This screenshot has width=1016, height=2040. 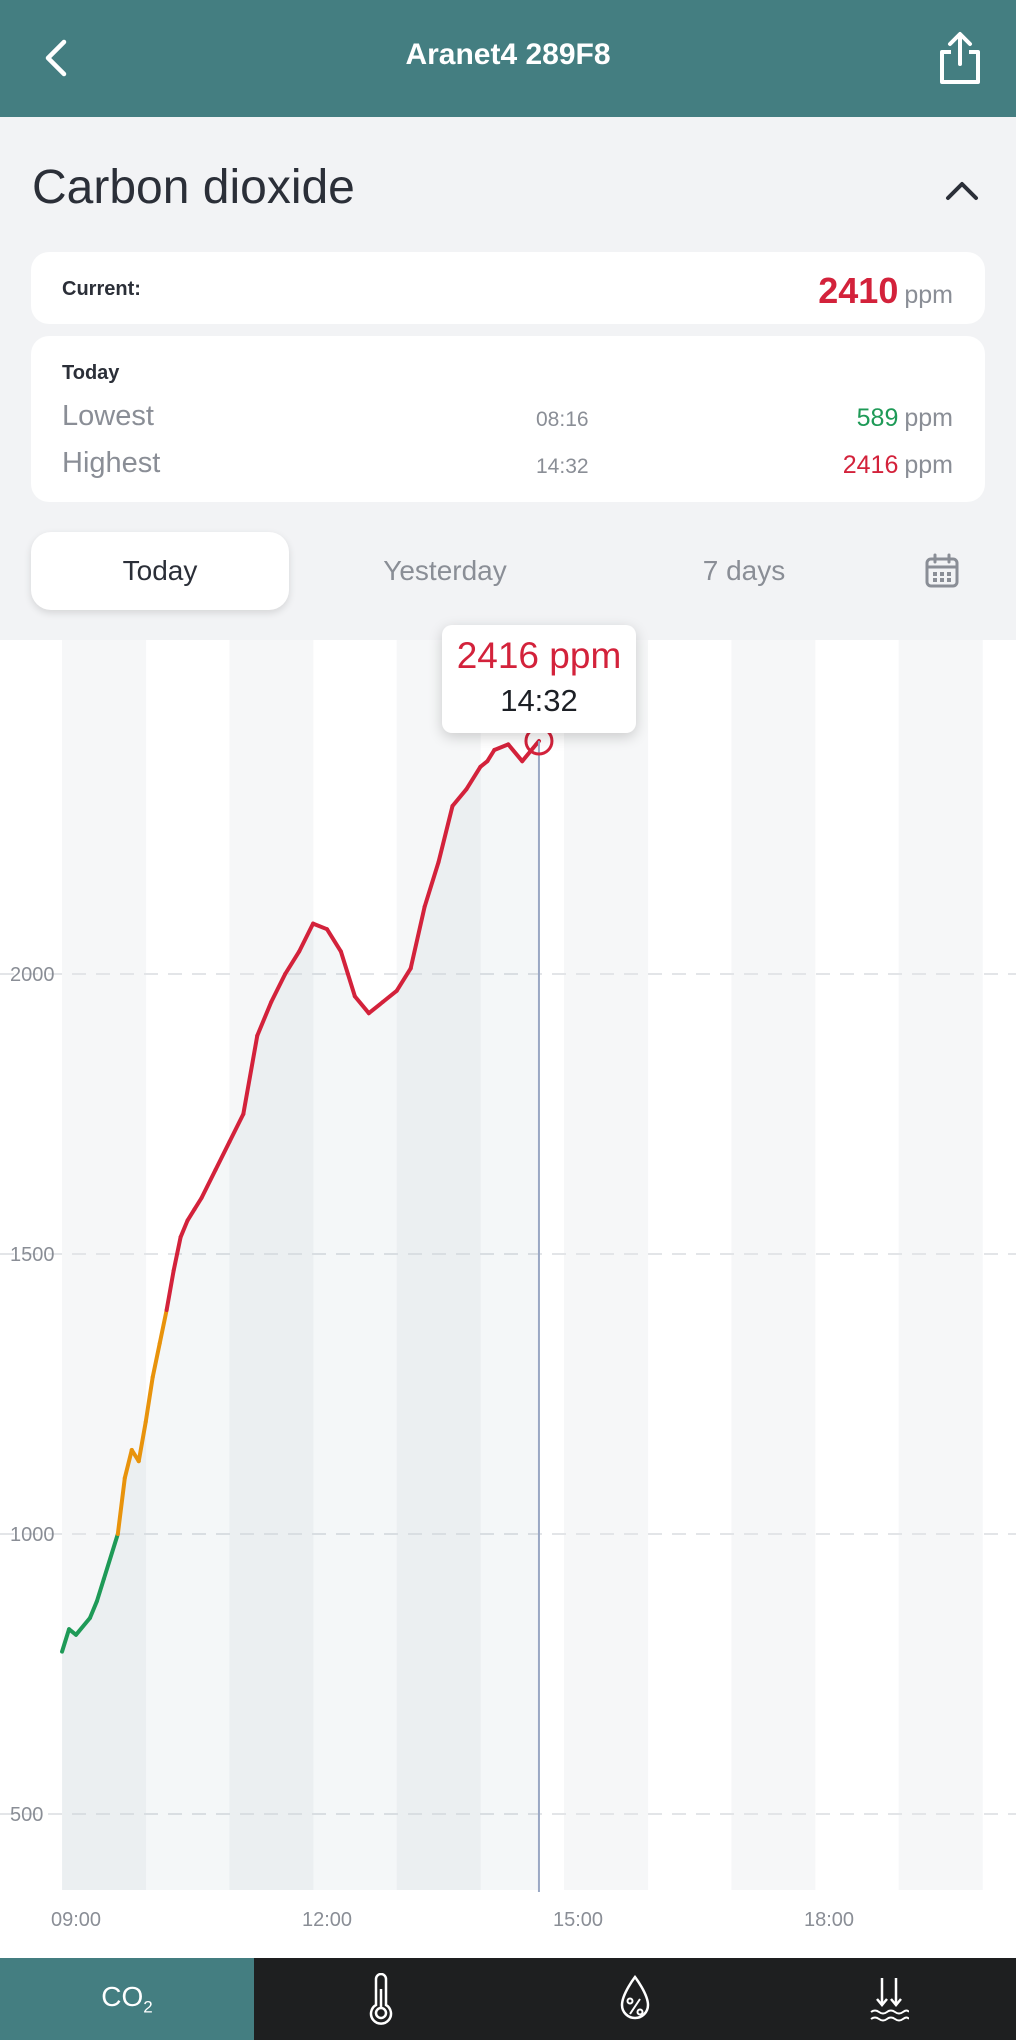 I want to click on highest-value-unit: ppm, so click(x=928, y=465).